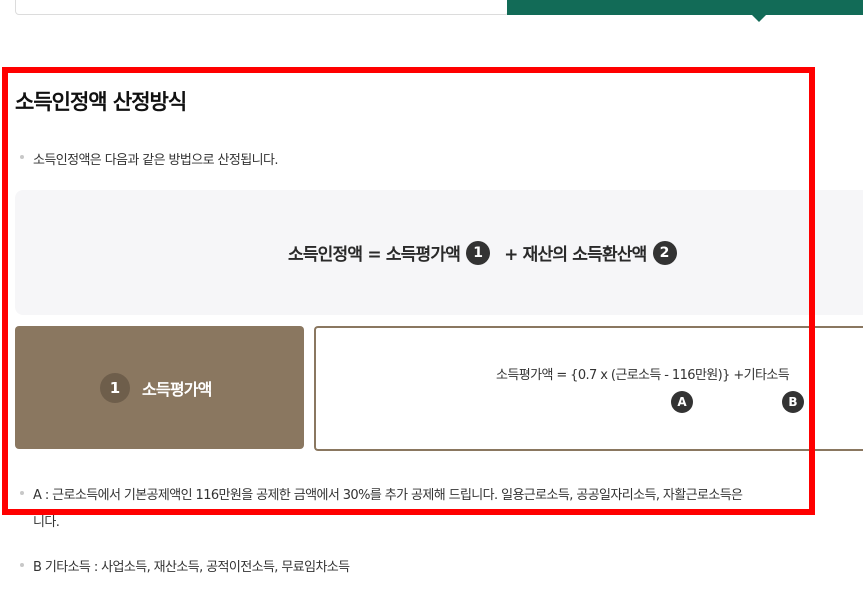 The height and width of the screenshot is (599, 863). I want to click on income-evaluation-card: 1 소득평가액, so click(159, 387).